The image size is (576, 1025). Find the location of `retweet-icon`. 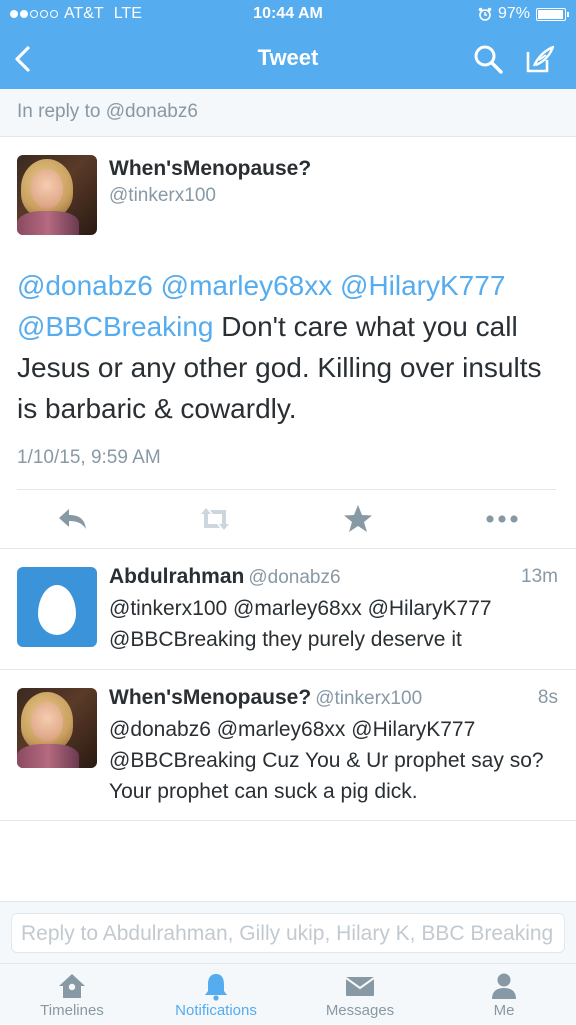

retweet-icon is located at coordinates (215, 519).